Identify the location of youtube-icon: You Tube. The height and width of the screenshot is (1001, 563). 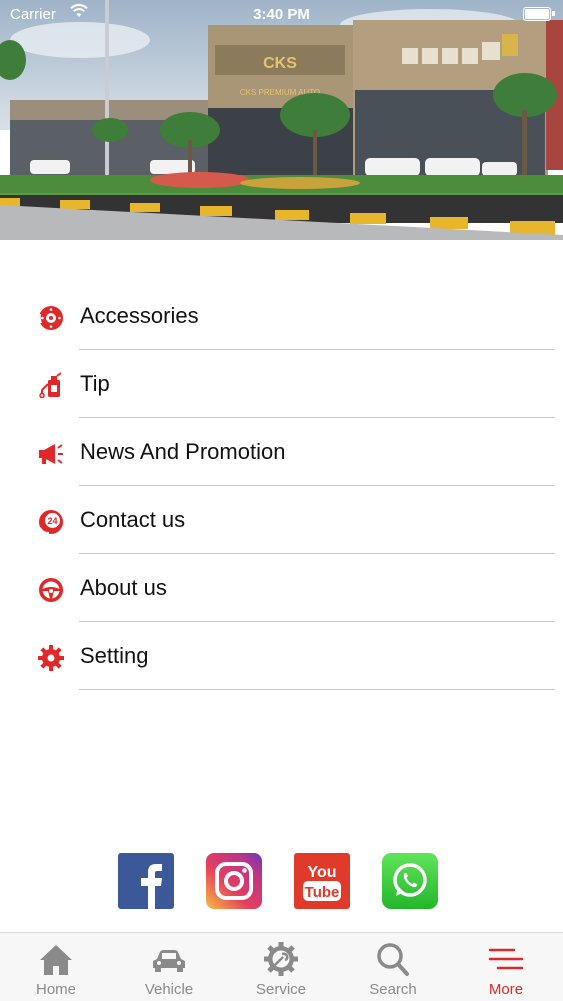
(322, 881).